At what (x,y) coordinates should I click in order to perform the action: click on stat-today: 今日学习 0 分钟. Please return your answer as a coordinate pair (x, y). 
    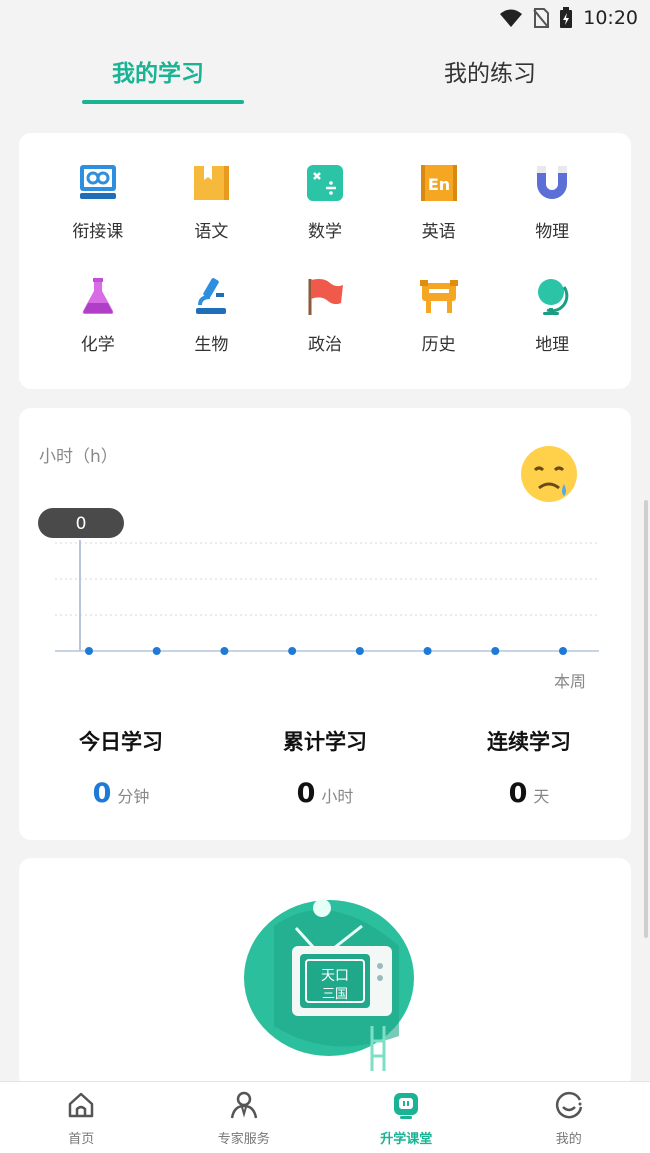
    Looking at the image, I should click on (121, 767).